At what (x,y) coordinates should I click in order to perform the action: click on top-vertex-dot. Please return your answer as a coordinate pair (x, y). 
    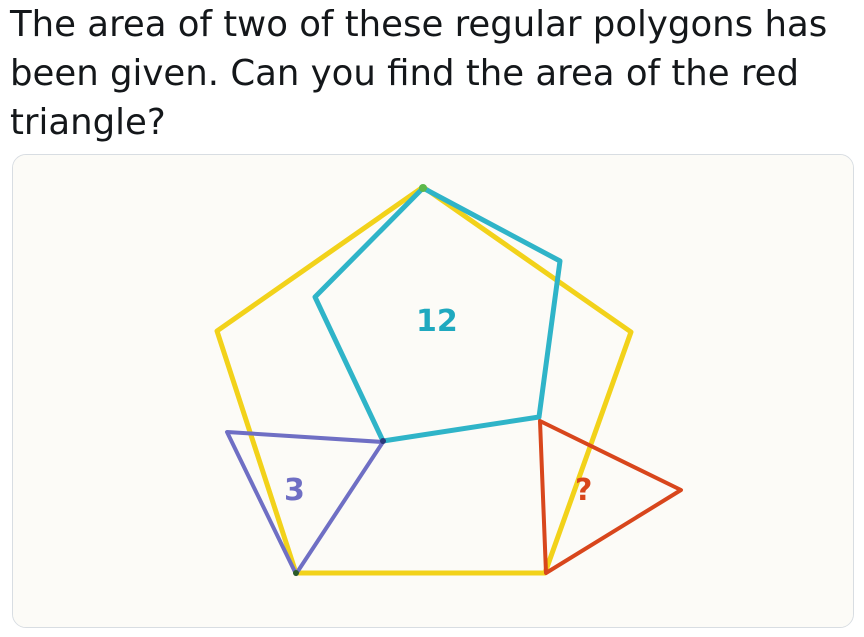
    Looking at the image, I should click on (423, 188).